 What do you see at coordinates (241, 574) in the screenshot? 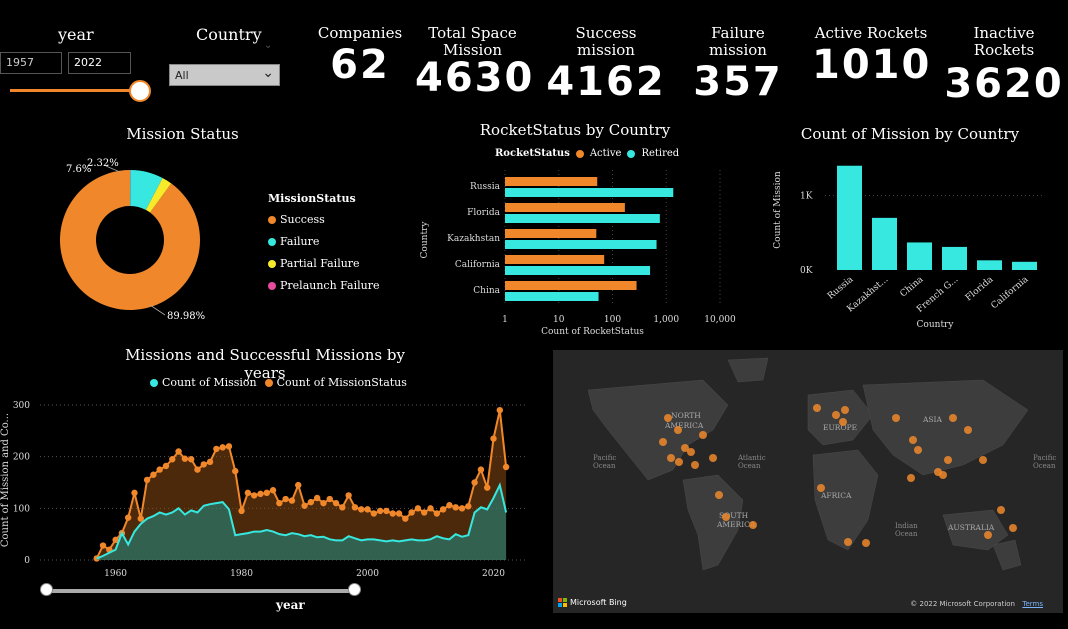
I see `x-tick-label: 1980` at bounding box center [241, 574].